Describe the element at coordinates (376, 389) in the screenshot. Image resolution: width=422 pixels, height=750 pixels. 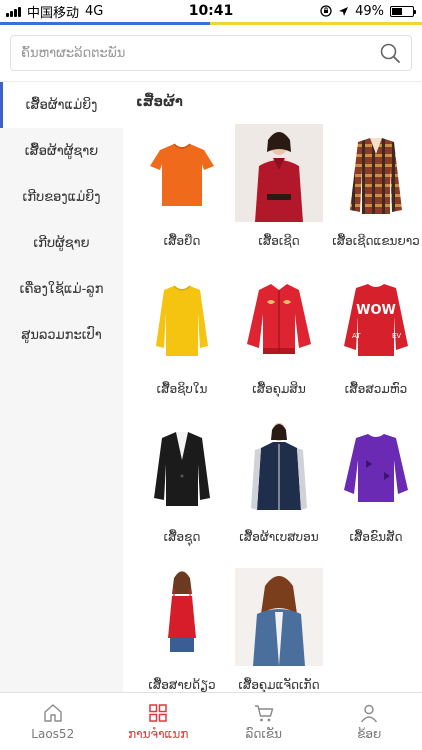
I see `product-label: ເສື້ອສວມຫົວ` at that location.